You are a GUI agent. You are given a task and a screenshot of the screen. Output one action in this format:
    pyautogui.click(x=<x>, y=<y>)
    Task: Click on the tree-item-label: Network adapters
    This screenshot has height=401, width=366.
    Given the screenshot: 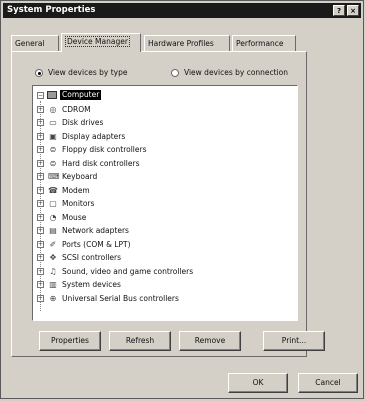 What is the action you would take?
    pyautogui.click(x=95, y=230)
    